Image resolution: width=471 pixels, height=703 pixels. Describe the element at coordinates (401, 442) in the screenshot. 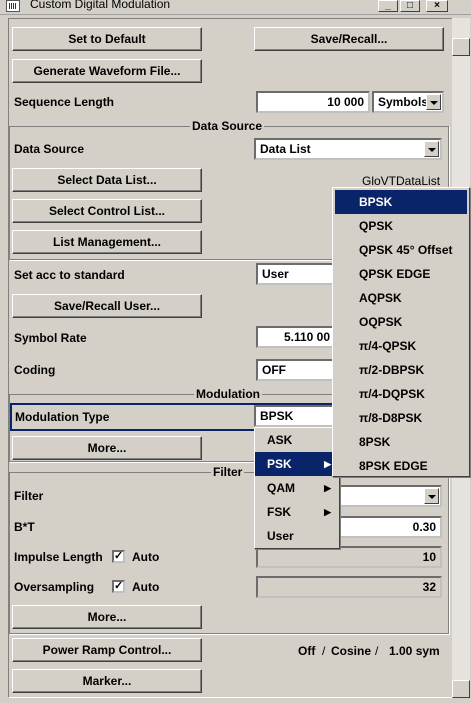

I see `submenu-item-8psk: 8PSK` at that location.